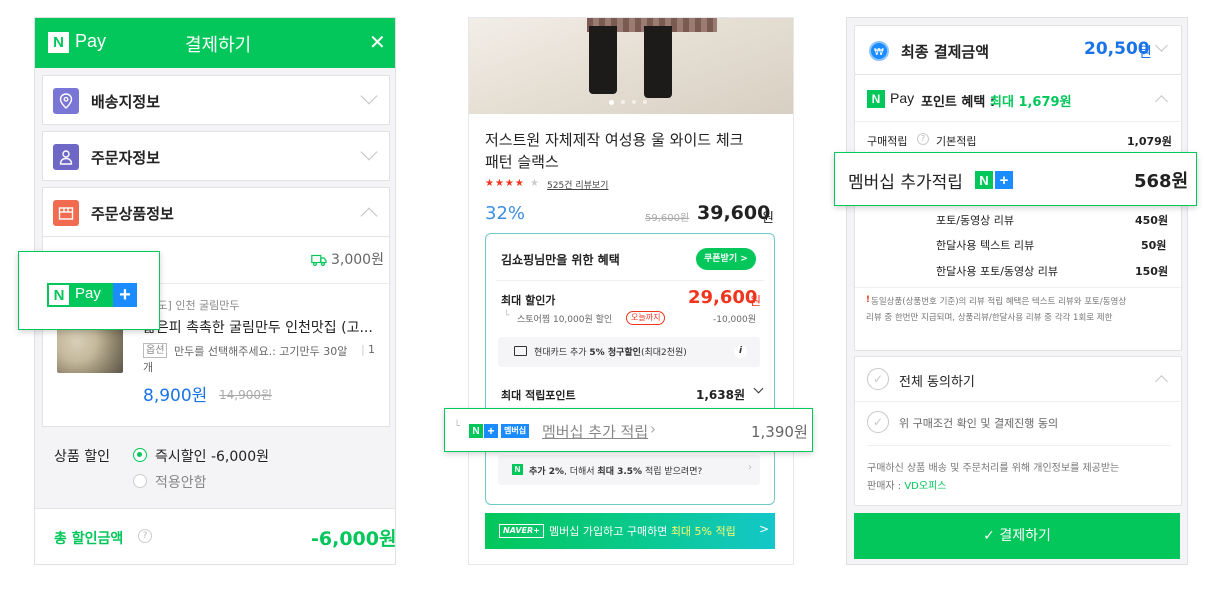  Describe the element at coordinates (505, 213) in the screenshot. I see `discount-percent: 32%` at that location.